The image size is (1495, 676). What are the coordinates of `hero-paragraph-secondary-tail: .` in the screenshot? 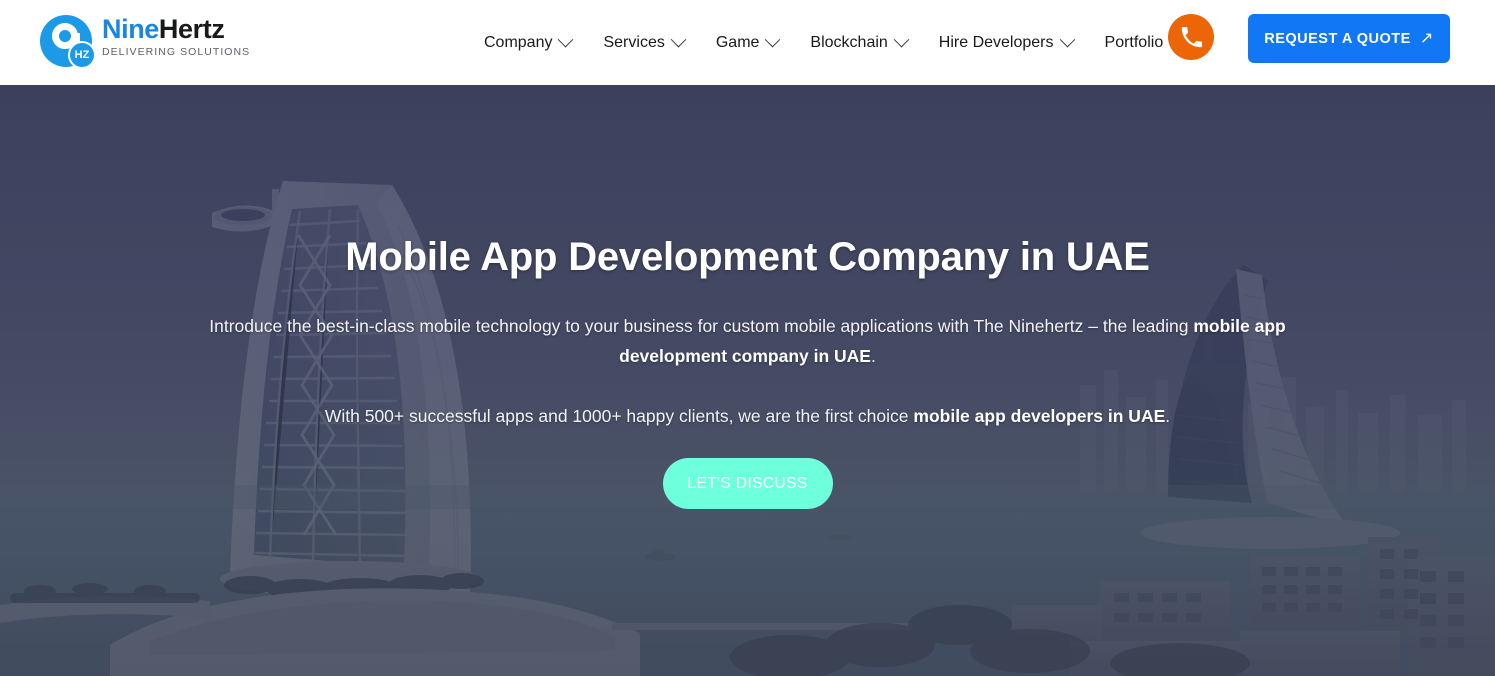 It's located at (1168, 416).